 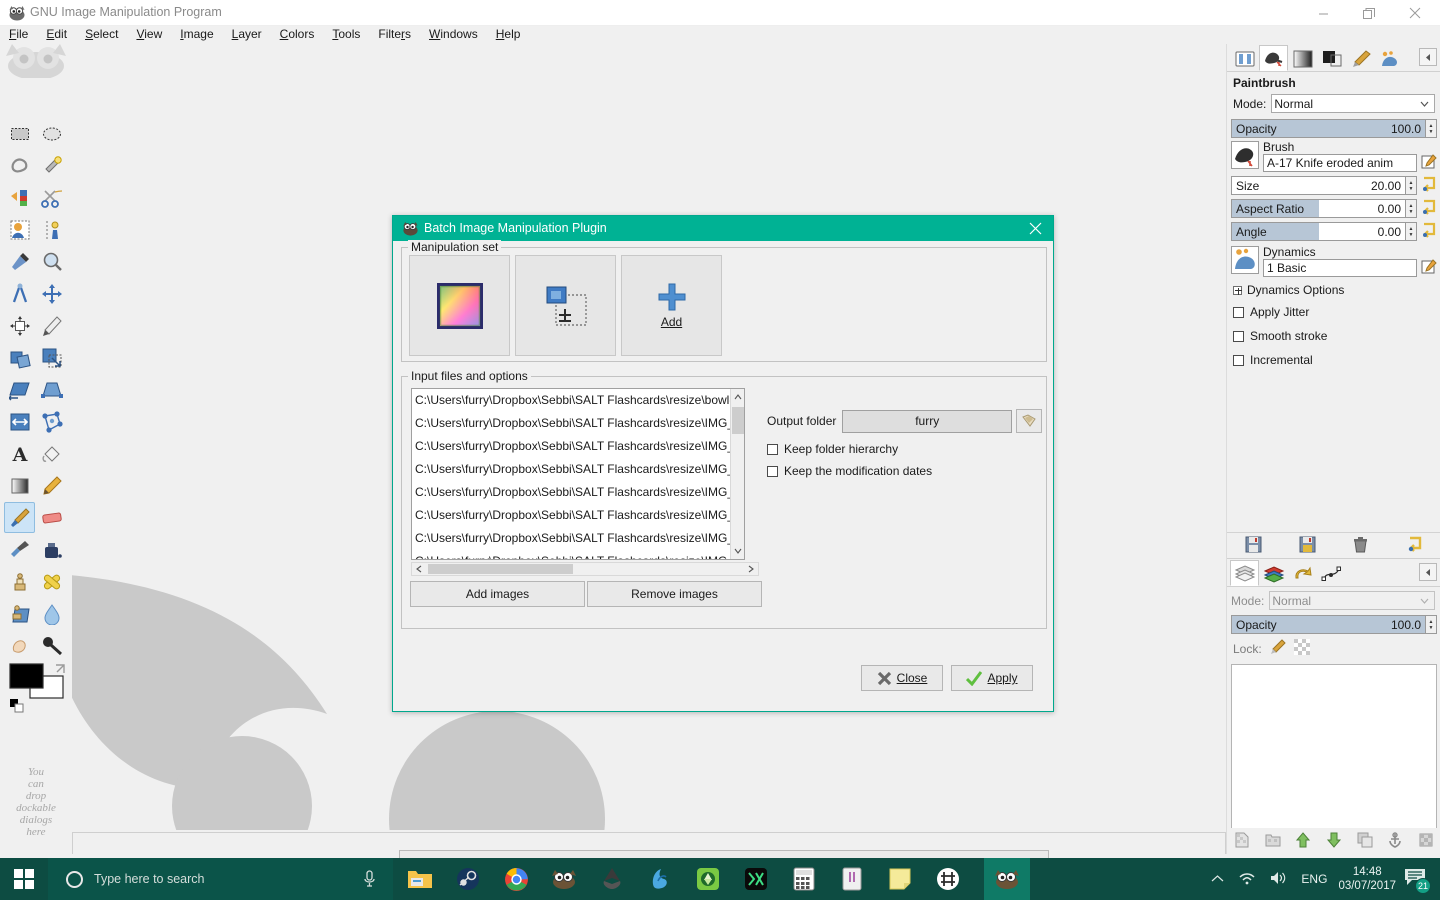 What do you see at coordinates (927, 421) in the screenshot?
I see `output-folder-button: furry` at bounding box center [927, 421].